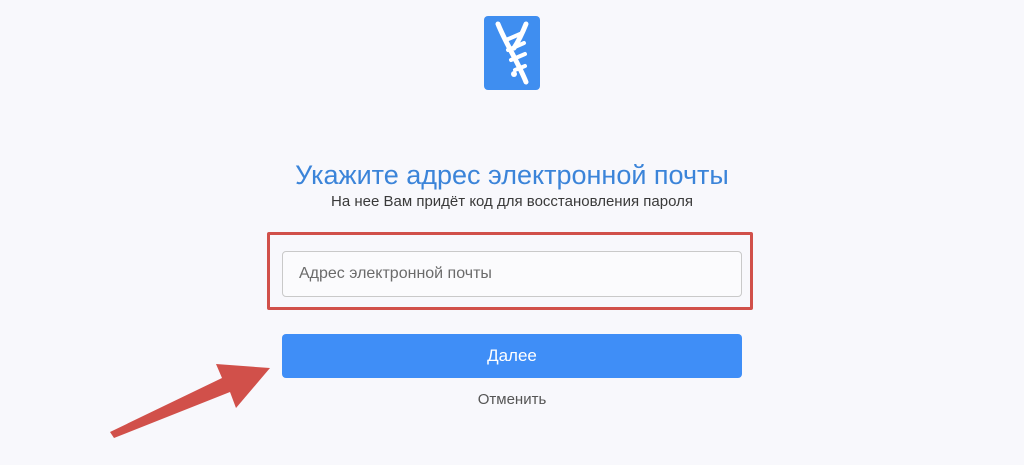 This screenshot has height=465, width=1024. What do you see at coordinates (512, 399) in the screenshot?
I see `cancel-link: Отменить` at bounding box center [512, 399].